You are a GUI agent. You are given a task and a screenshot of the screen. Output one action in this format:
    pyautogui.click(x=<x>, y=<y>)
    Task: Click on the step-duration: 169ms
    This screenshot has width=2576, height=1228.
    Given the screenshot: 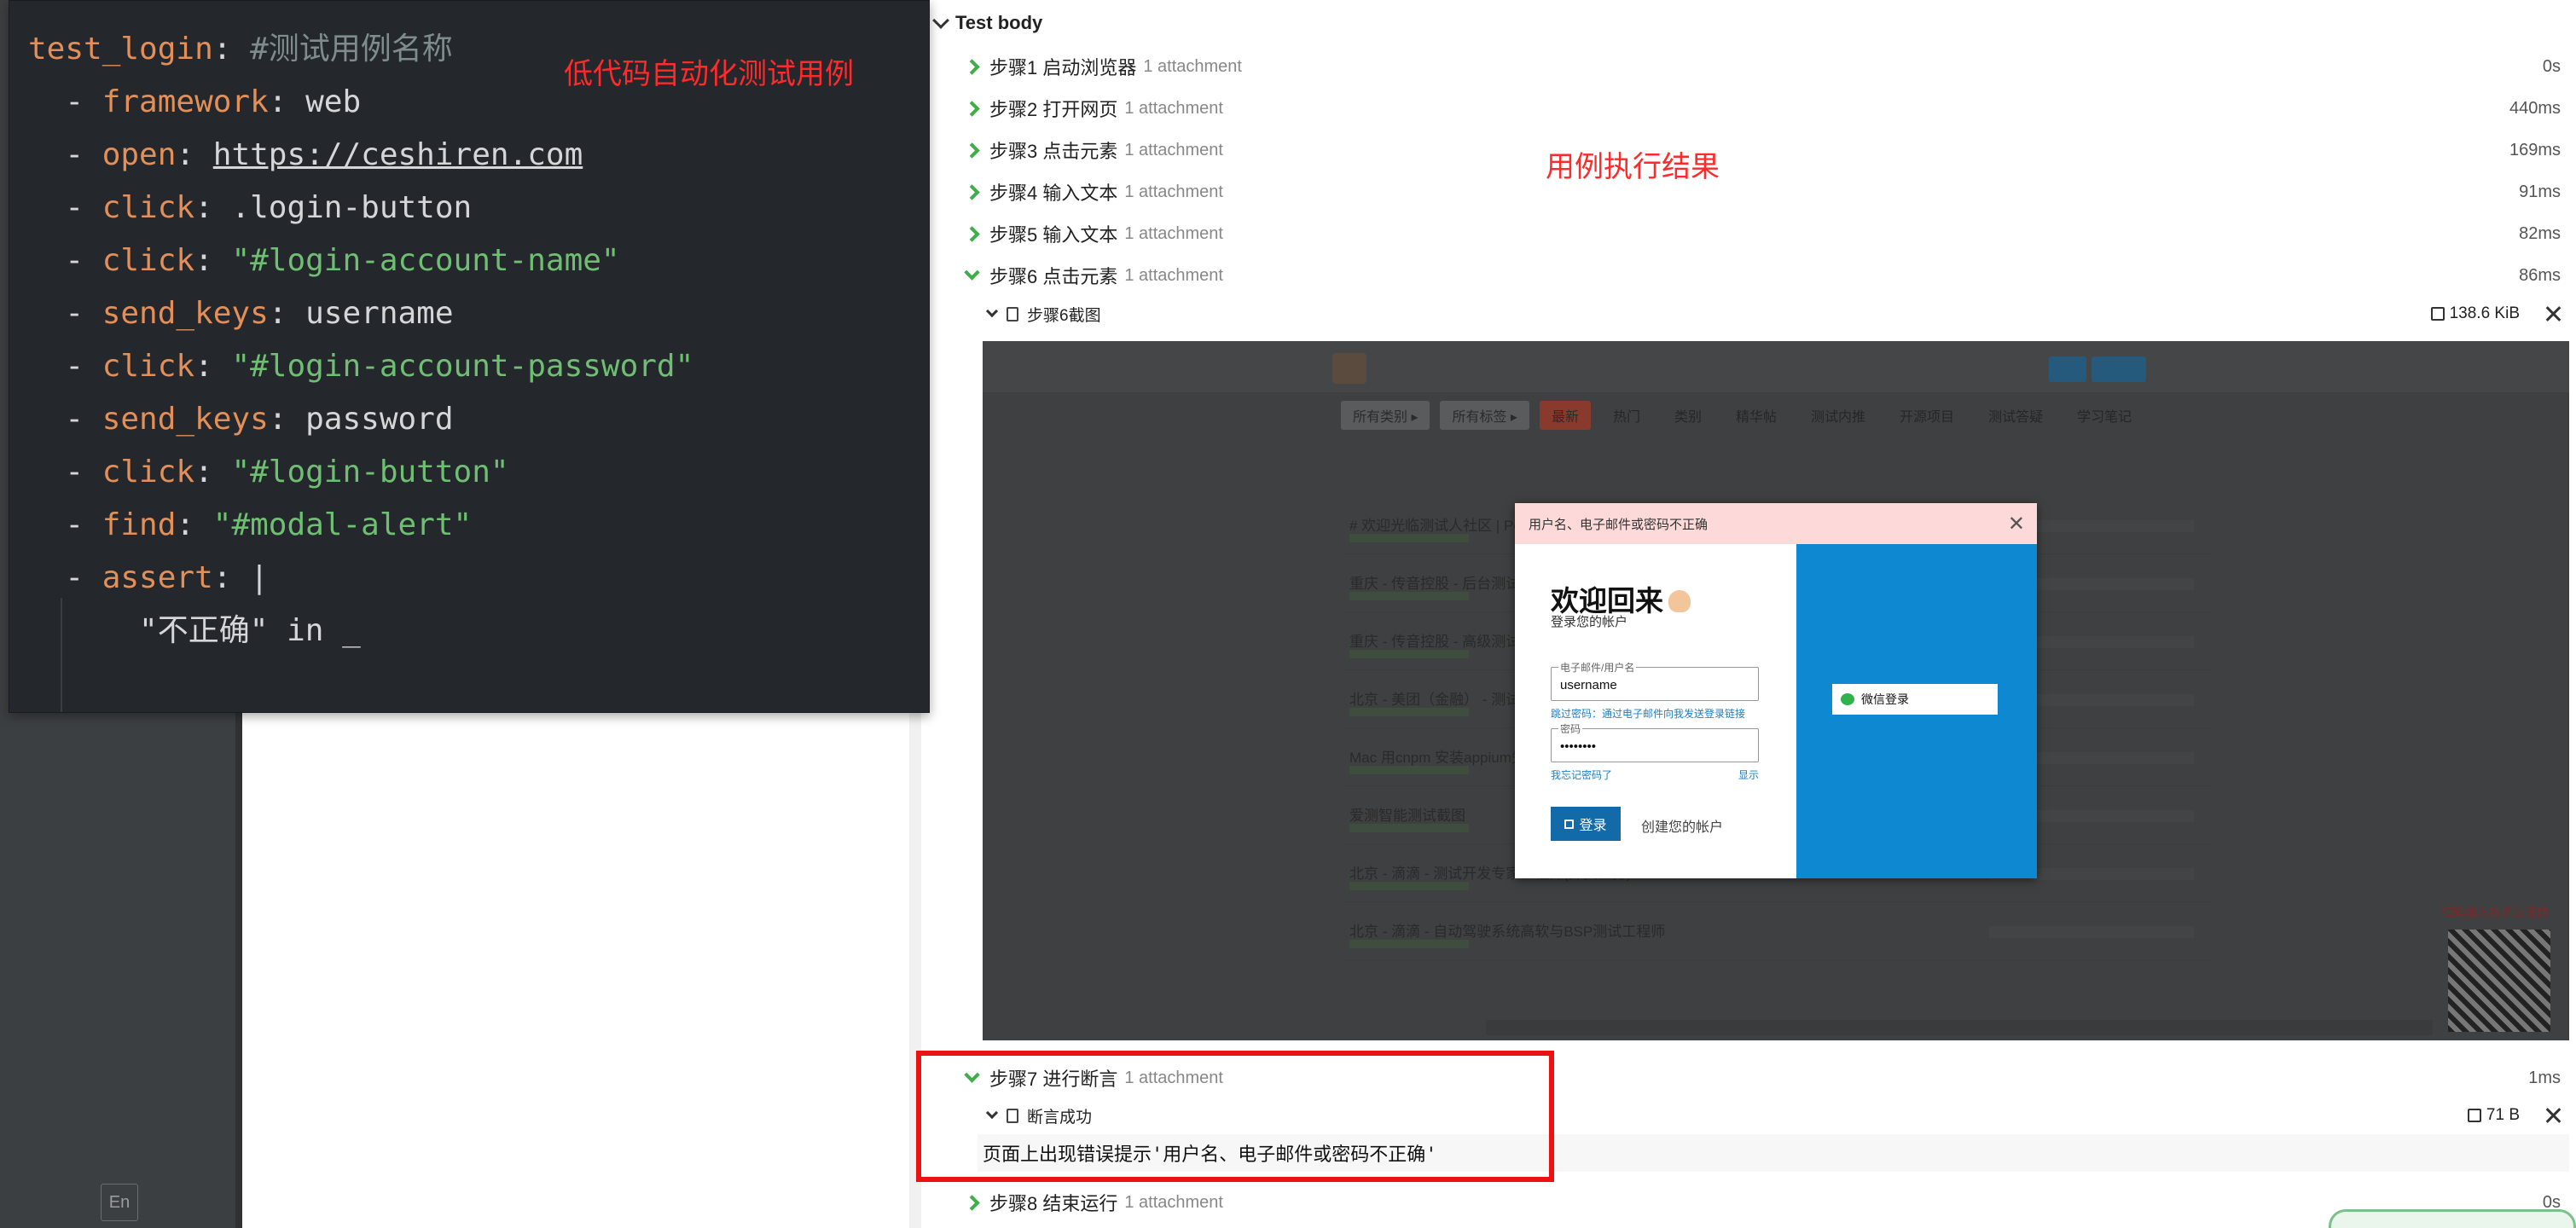 What is the action you would take?
    pyautogui.click(x=2535, y=149)
    